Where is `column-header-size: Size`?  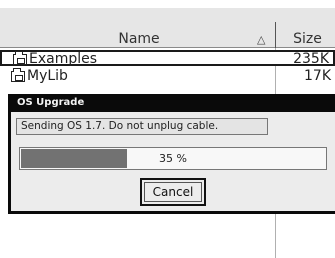 column-header-size: Size is located at coordinates (307, 39).